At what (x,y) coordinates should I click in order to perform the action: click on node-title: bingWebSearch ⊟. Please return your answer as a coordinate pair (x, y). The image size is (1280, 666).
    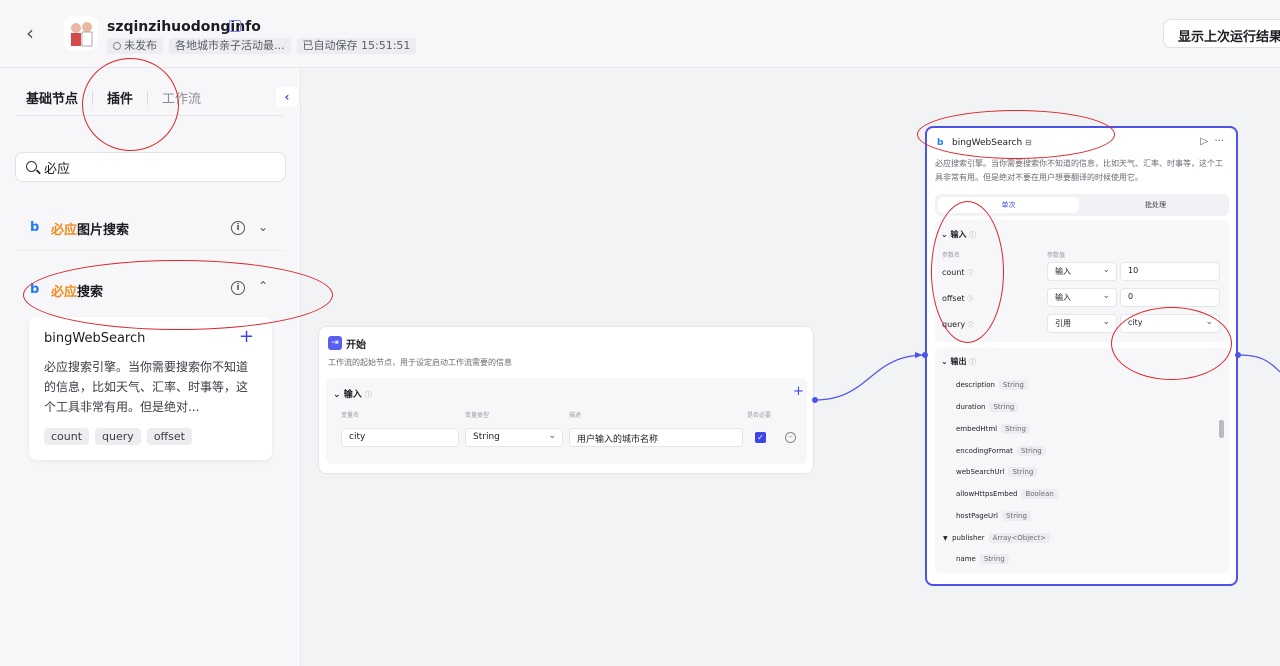
    Looking at the image, I should click on (992, 143).